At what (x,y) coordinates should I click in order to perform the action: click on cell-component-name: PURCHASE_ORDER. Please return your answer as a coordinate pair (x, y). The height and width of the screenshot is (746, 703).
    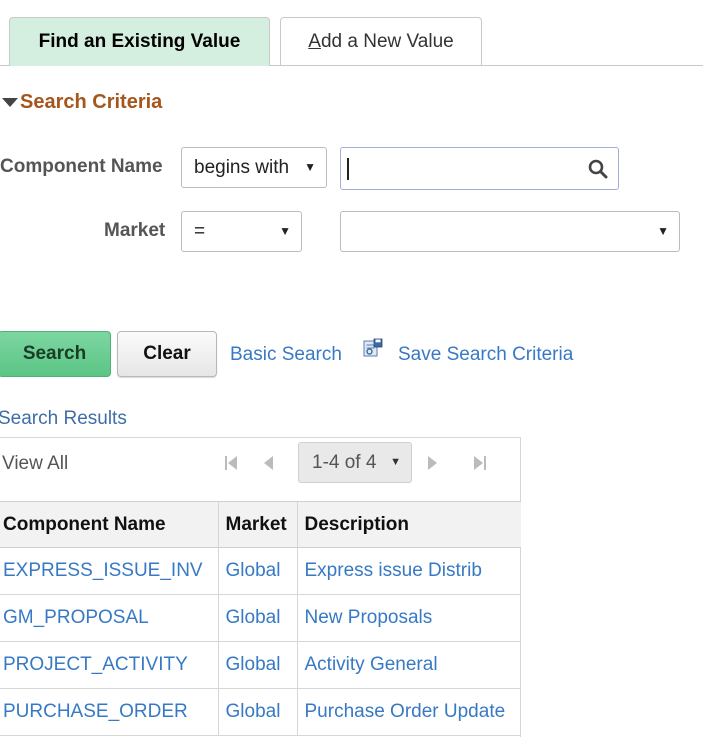
    Looking at the image, I should click on (109, 712).